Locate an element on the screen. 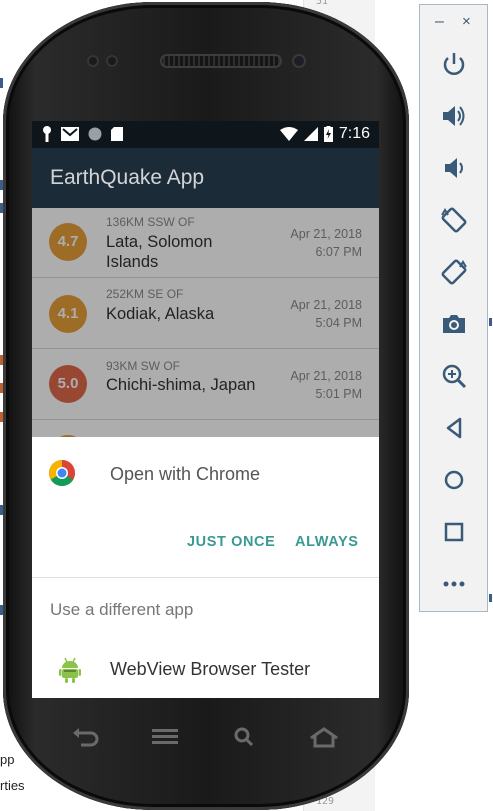  line-number: 51 is located at coordinates (322, 3).